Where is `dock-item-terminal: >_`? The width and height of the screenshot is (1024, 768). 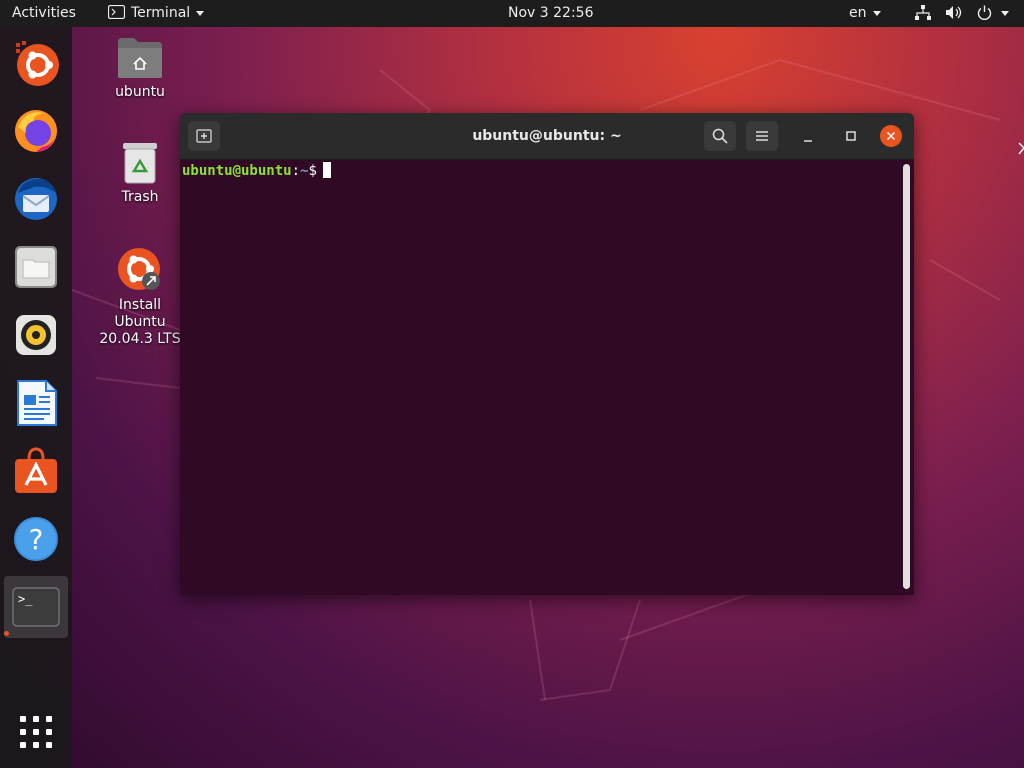 dock-item-terminal: >_ is located at coordinates (36, 607).